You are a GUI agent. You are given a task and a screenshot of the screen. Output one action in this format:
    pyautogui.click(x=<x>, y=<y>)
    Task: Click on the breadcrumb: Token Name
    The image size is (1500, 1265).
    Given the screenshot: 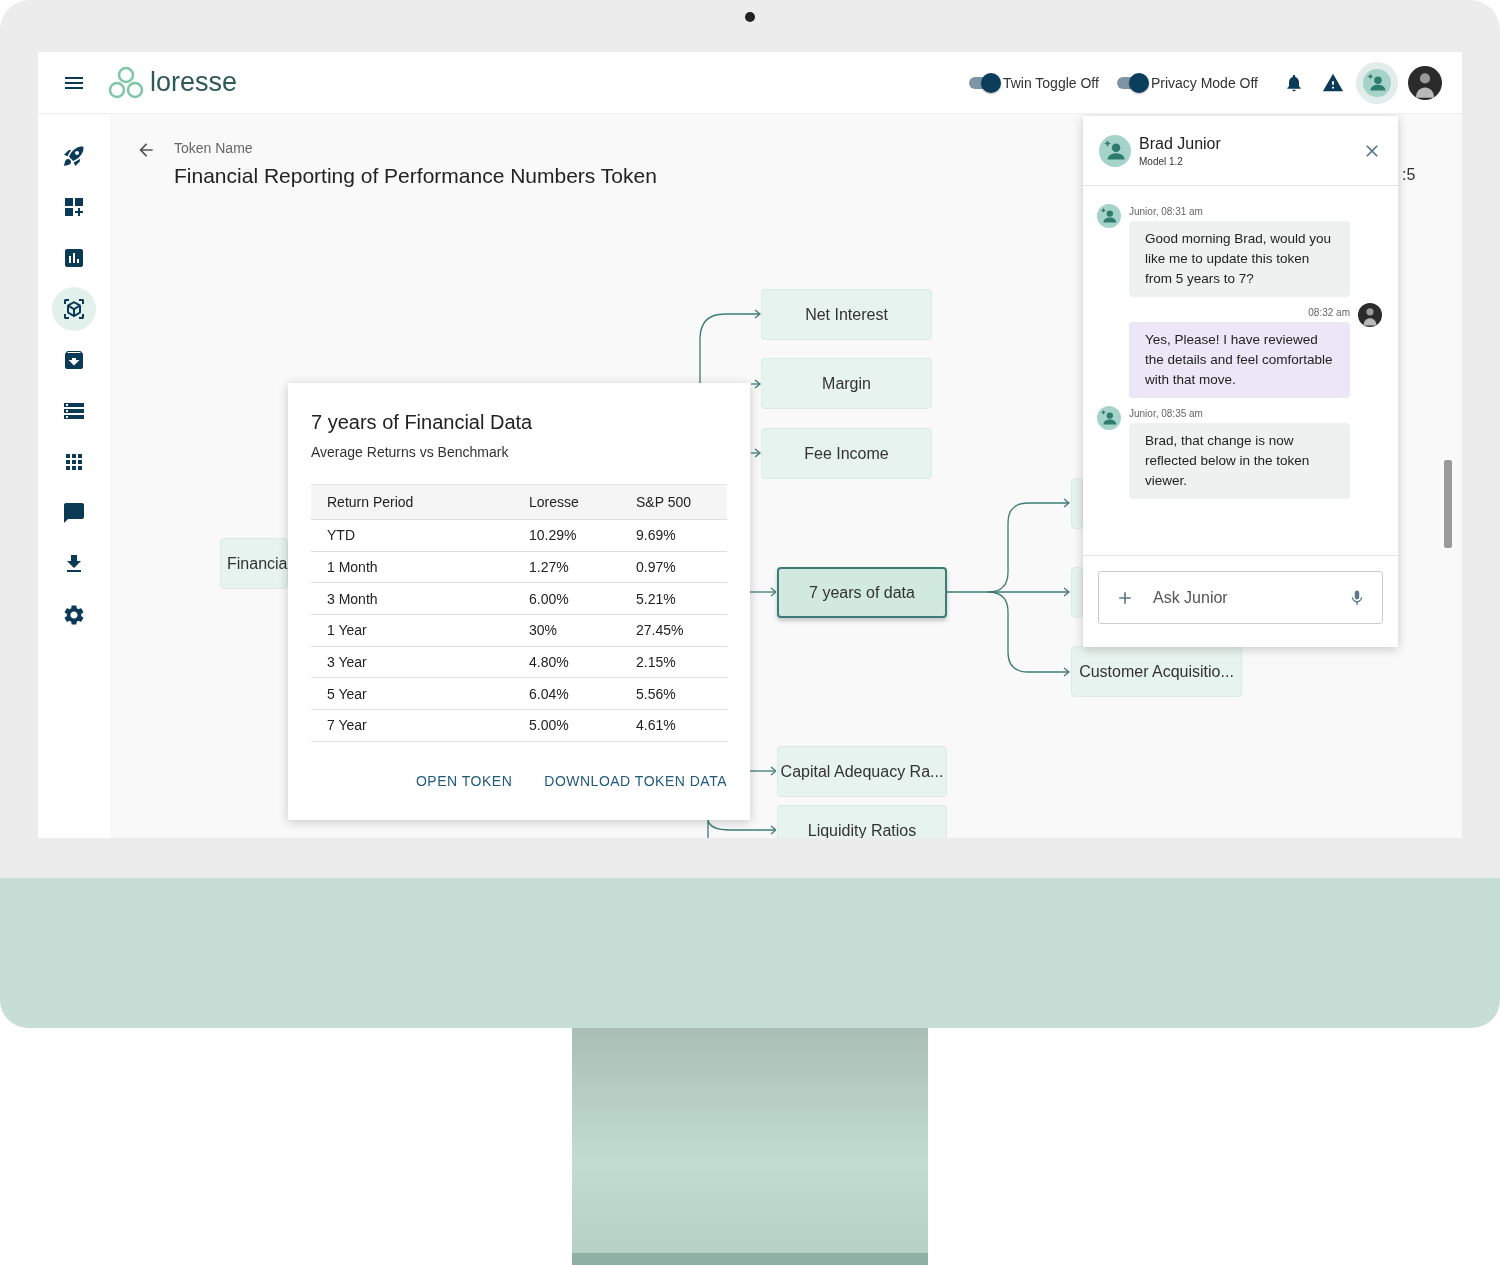 What is the action you would take?
    pyautogui.click(x=214, y=148)
    